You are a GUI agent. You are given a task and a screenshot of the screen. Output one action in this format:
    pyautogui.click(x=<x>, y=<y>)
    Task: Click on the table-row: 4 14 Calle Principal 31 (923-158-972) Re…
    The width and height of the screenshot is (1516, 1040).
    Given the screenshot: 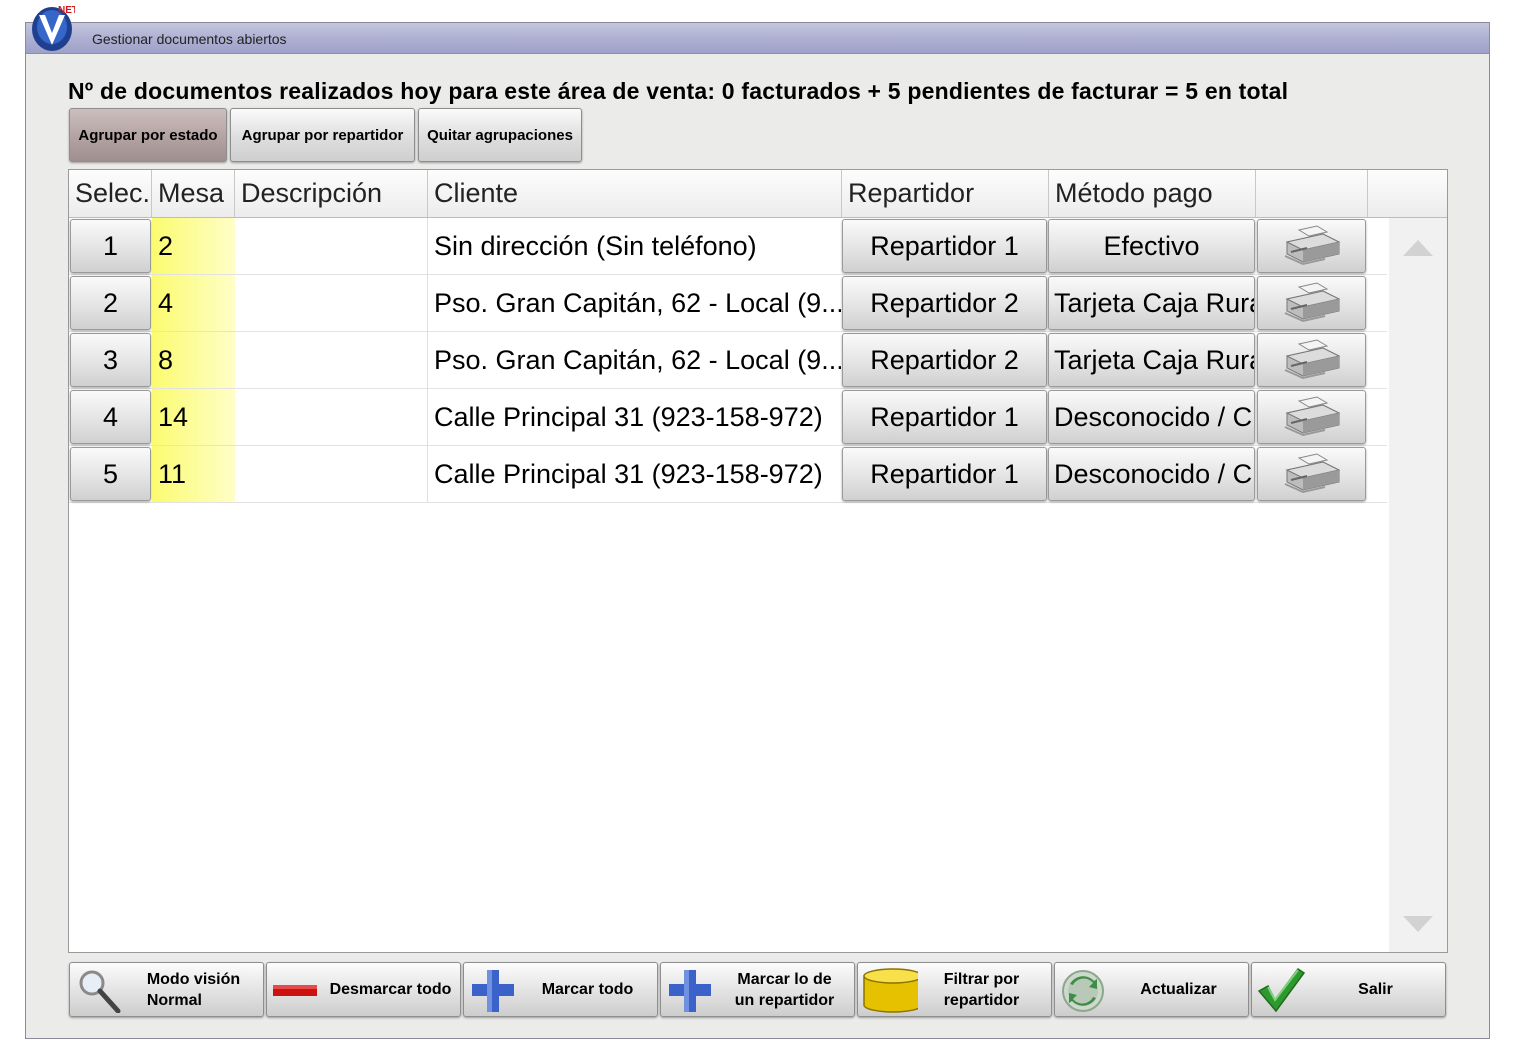 What is the action you would take?
    pyautogui.click(x=728, y=417)
    